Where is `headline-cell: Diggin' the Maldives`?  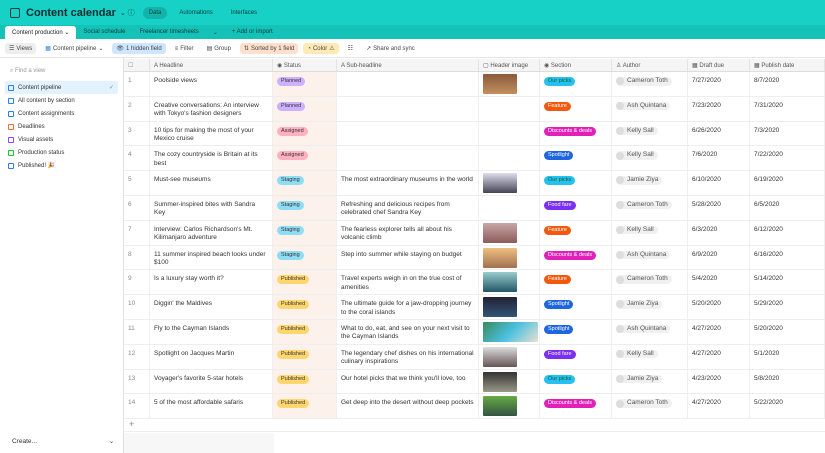 headline-cell: Diggin' the Maldives is located at coordinates (211, 307).